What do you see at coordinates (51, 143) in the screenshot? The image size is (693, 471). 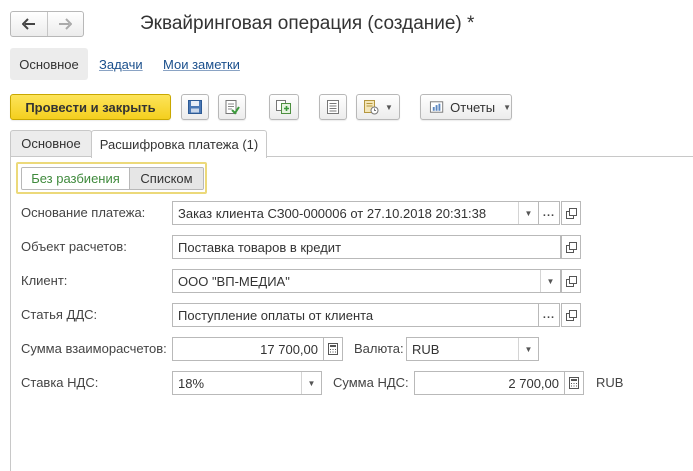 I see `tab-main: Основное` at bounding box center [51, 143].